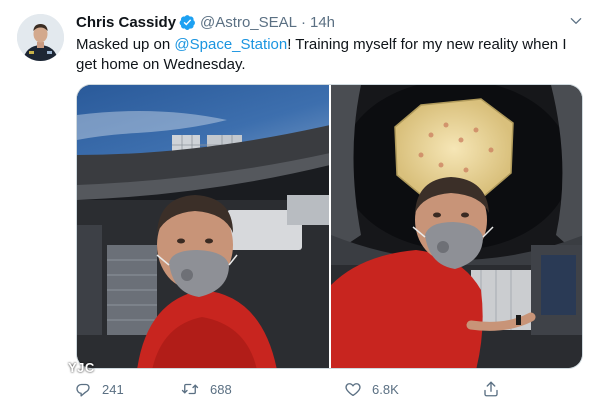 The height and width of the screenshot is (410, 593). Describe the element at coordinates (322, 22) in the screenshot. I see `timestamp: 14h` at that location.